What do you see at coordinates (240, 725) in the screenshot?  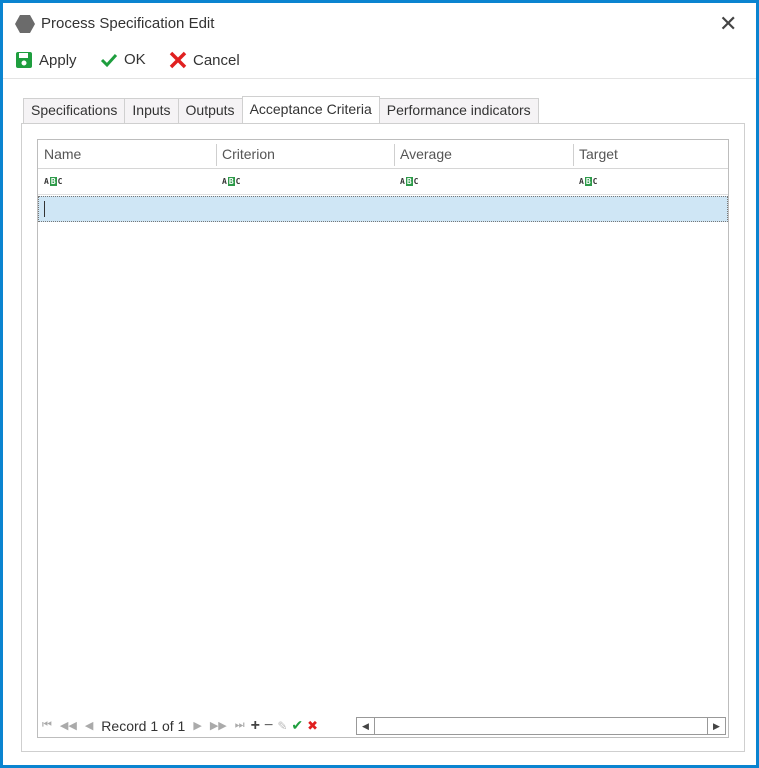 I see `last-record-icon: ⏭` at bounding box center [240, 725].